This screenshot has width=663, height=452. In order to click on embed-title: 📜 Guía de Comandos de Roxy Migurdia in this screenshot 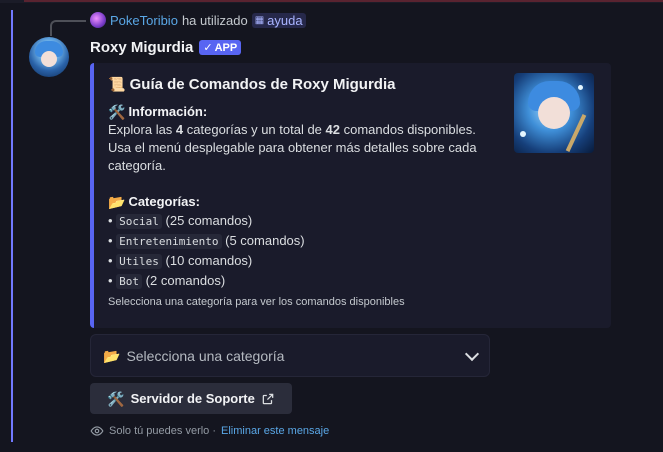, I will do `click(251, 84)`.